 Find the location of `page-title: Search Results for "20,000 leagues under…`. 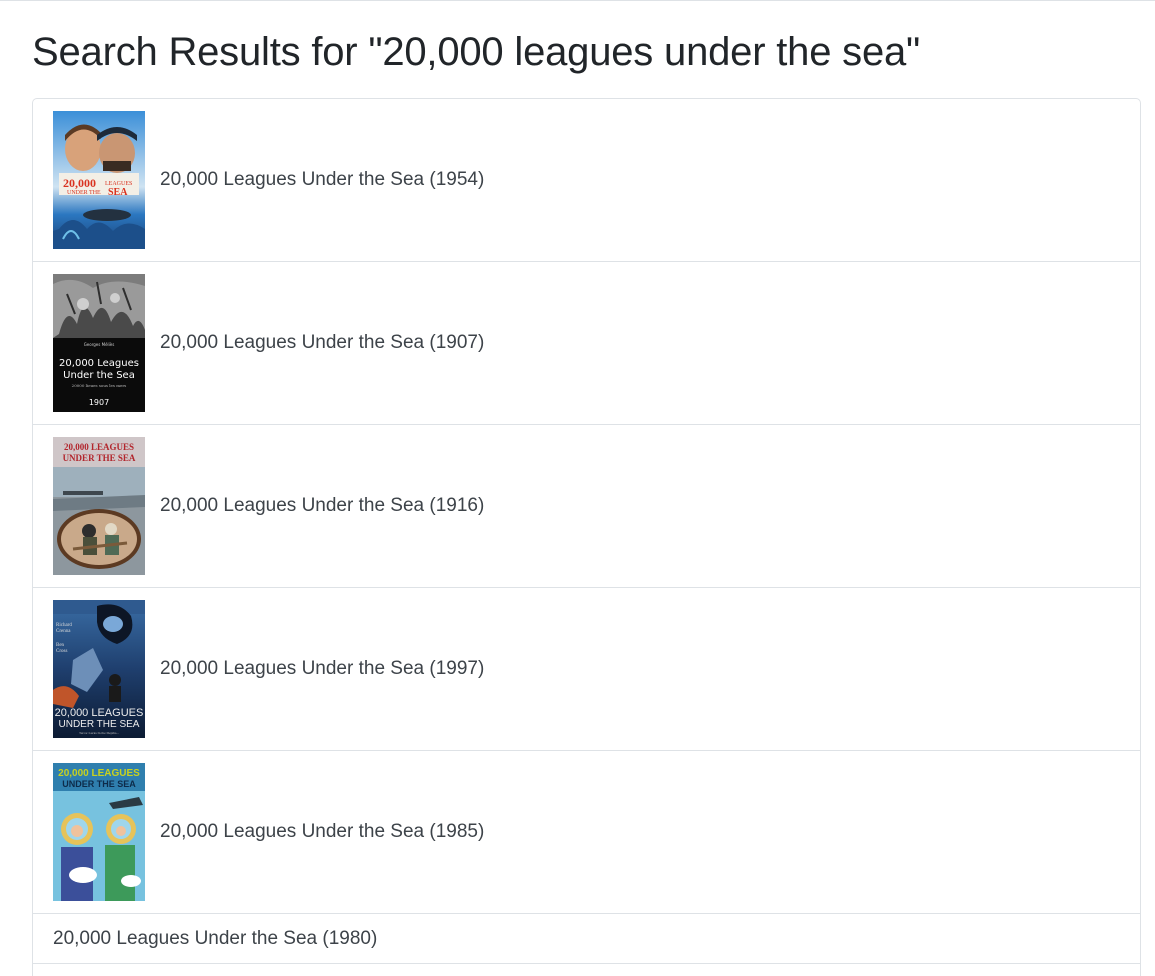

page-title: Search Results for "20,000 leagues under… is located at coordinates (476, 52).